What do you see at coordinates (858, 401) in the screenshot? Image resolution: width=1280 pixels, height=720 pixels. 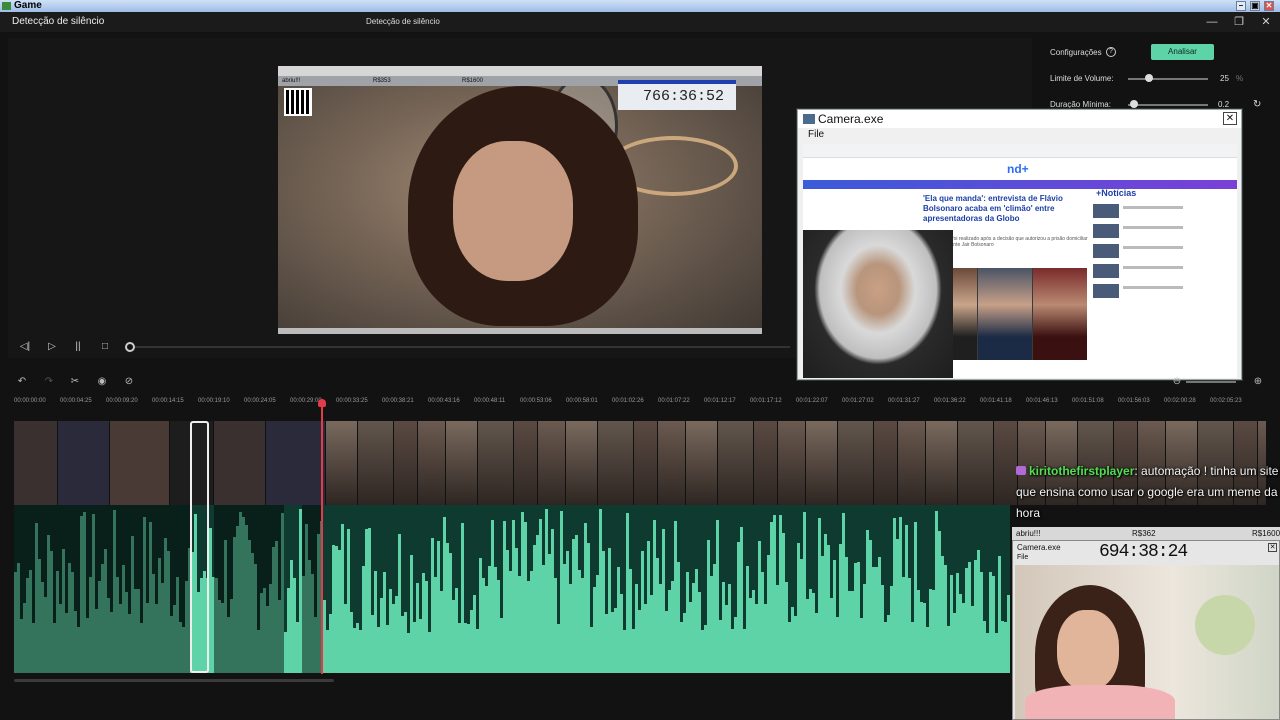 I see `ruler-tick: 00:01:27:02` at bounding box center [858, 401].